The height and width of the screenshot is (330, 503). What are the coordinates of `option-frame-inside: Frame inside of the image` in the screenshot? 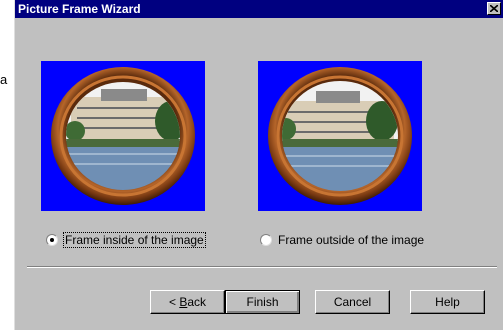 It's located at (126, 240).